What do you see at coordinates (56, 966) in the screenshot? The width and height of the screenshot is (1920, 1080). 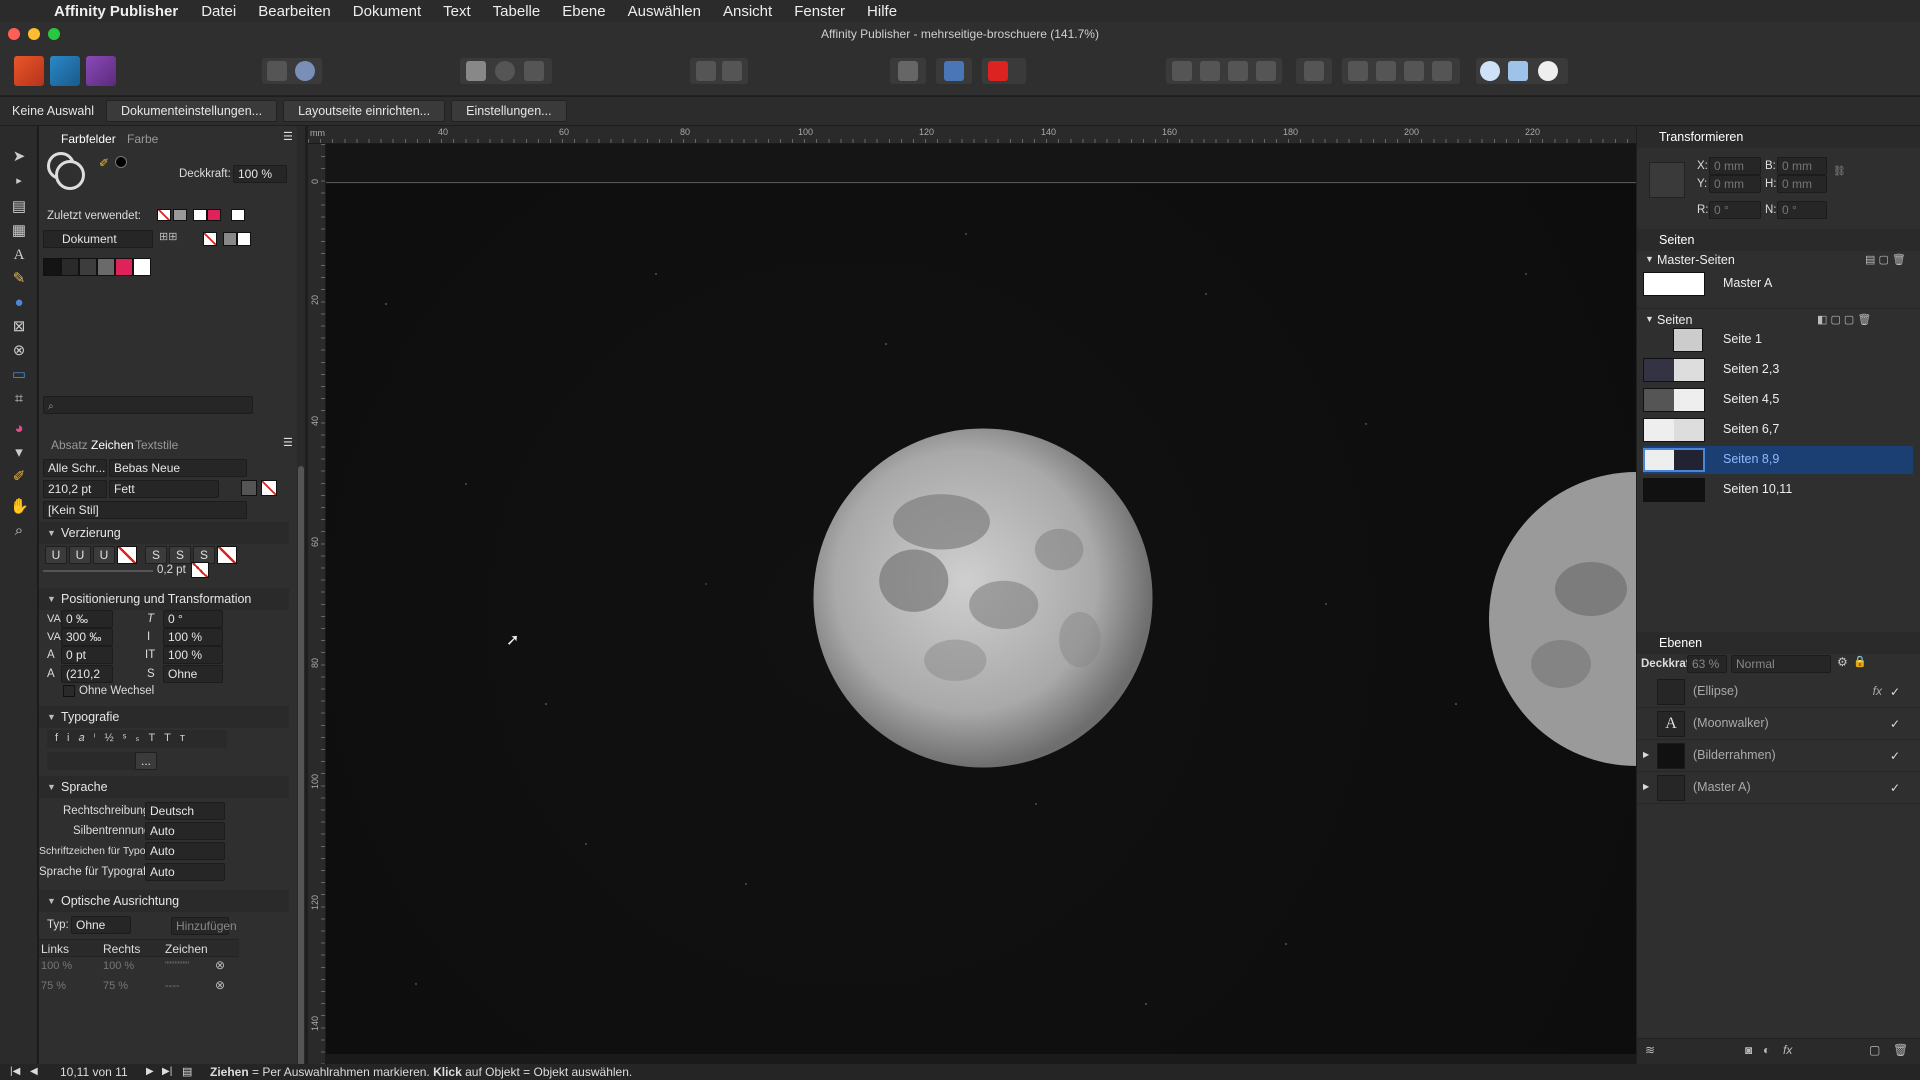 I see `table-cell: 100 %` at bounding box center [56, 966].